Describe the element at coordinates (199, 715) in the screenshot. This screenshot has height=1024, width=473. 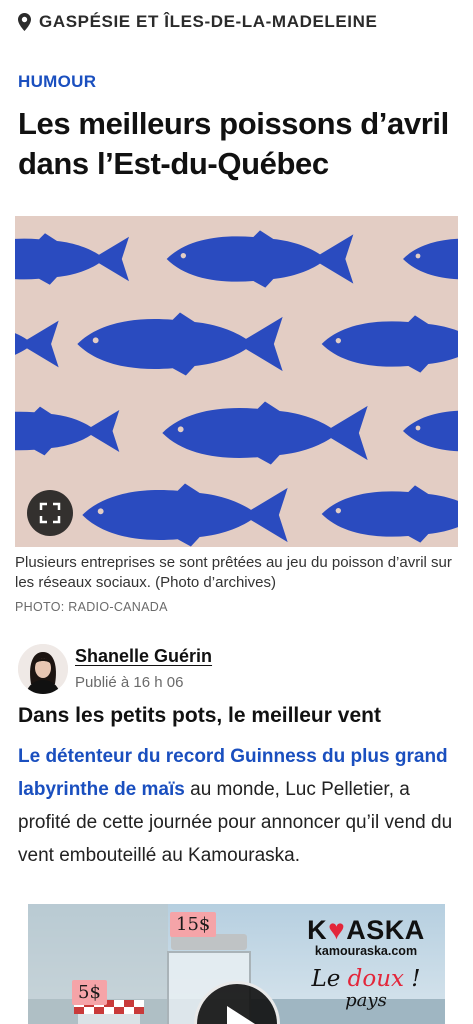
I see `article-subheading: Dans les petits pots, le meilleur vent` at that location.